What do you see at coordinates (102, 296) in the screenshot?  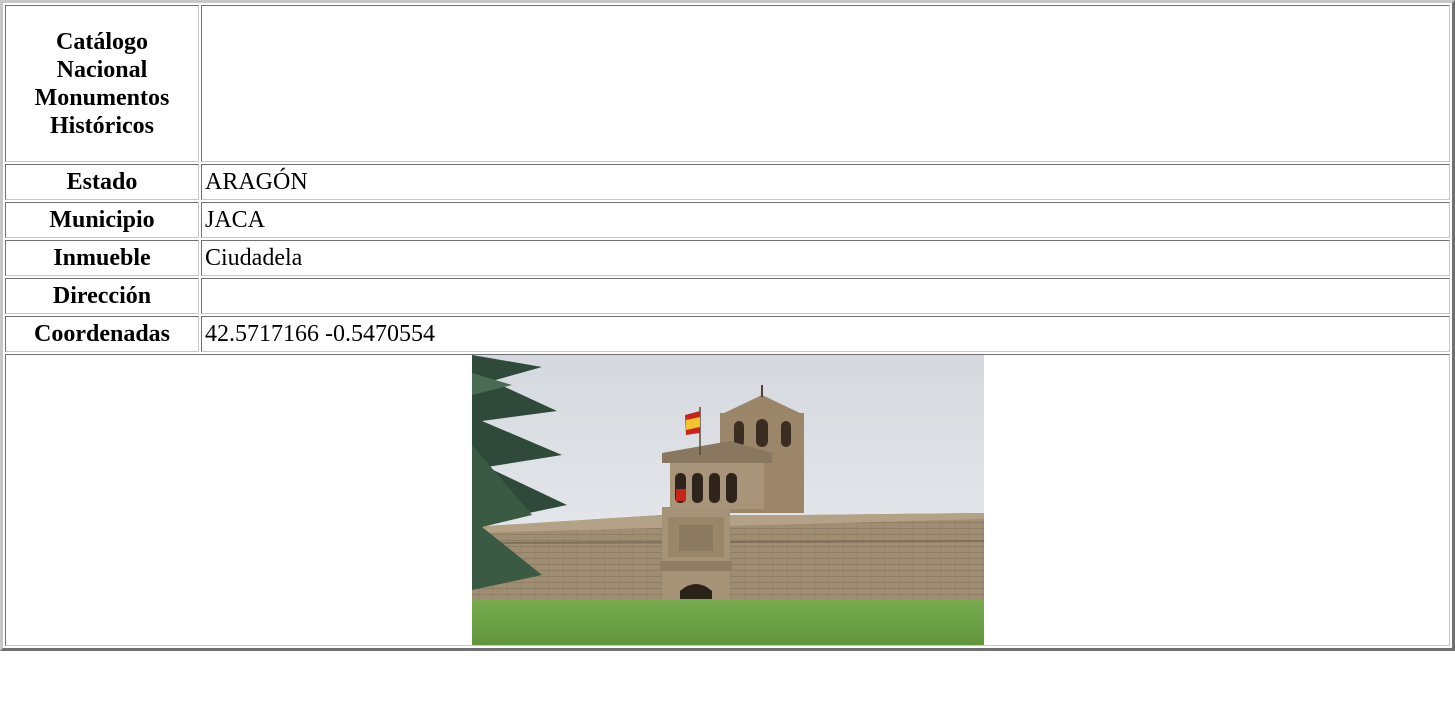 I see `direccion-label: Dirección` at bounding box center [102, 296].